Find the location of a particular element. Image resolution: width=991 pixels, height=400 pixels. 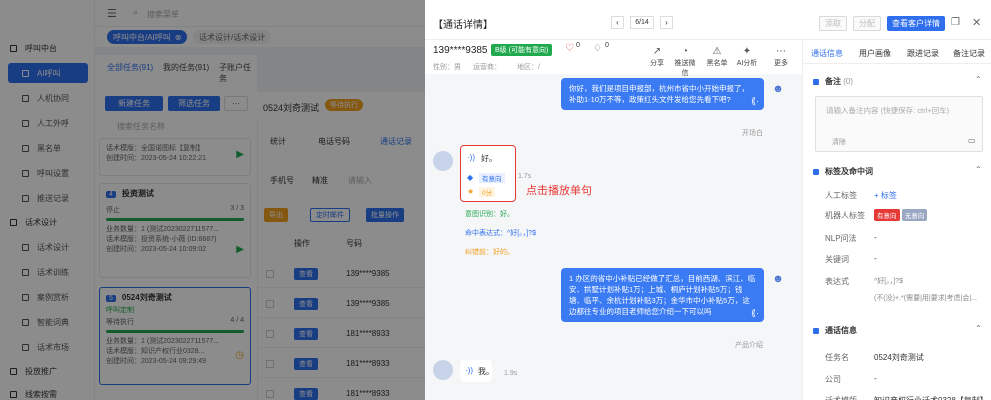

user-reply-highlight: ·)) 好。 ◆ 有意向 ★ 0分 is located at coordinates (488, 173).